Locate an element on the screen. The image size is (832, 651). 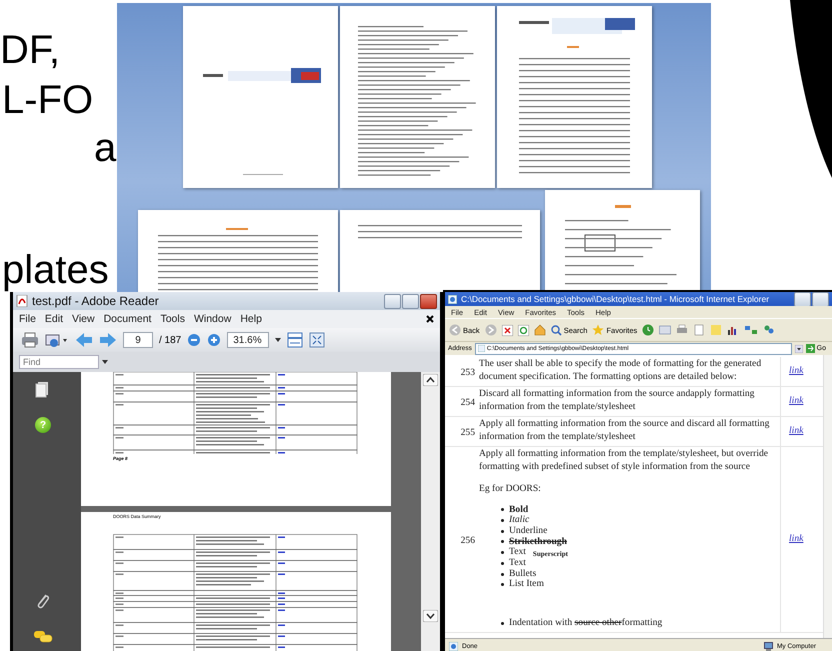
menu-item: Tools is located at coordinates (172, 319).